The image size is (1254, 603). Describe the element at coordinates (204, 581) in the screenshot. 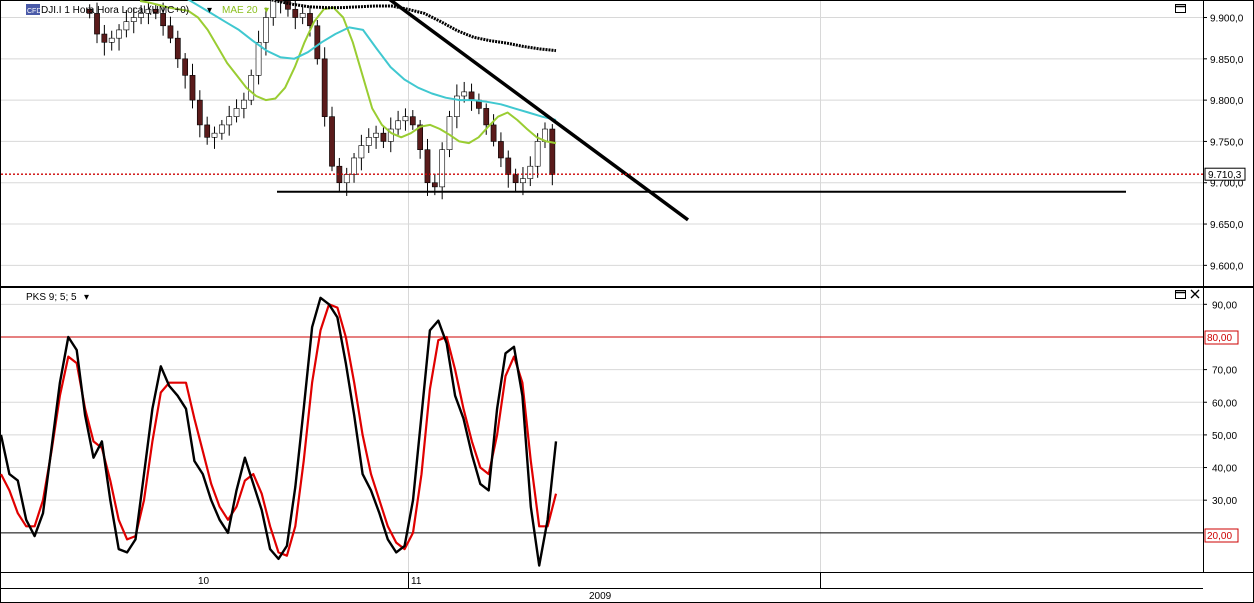

I see `x-day-label-10: 10` at that location.